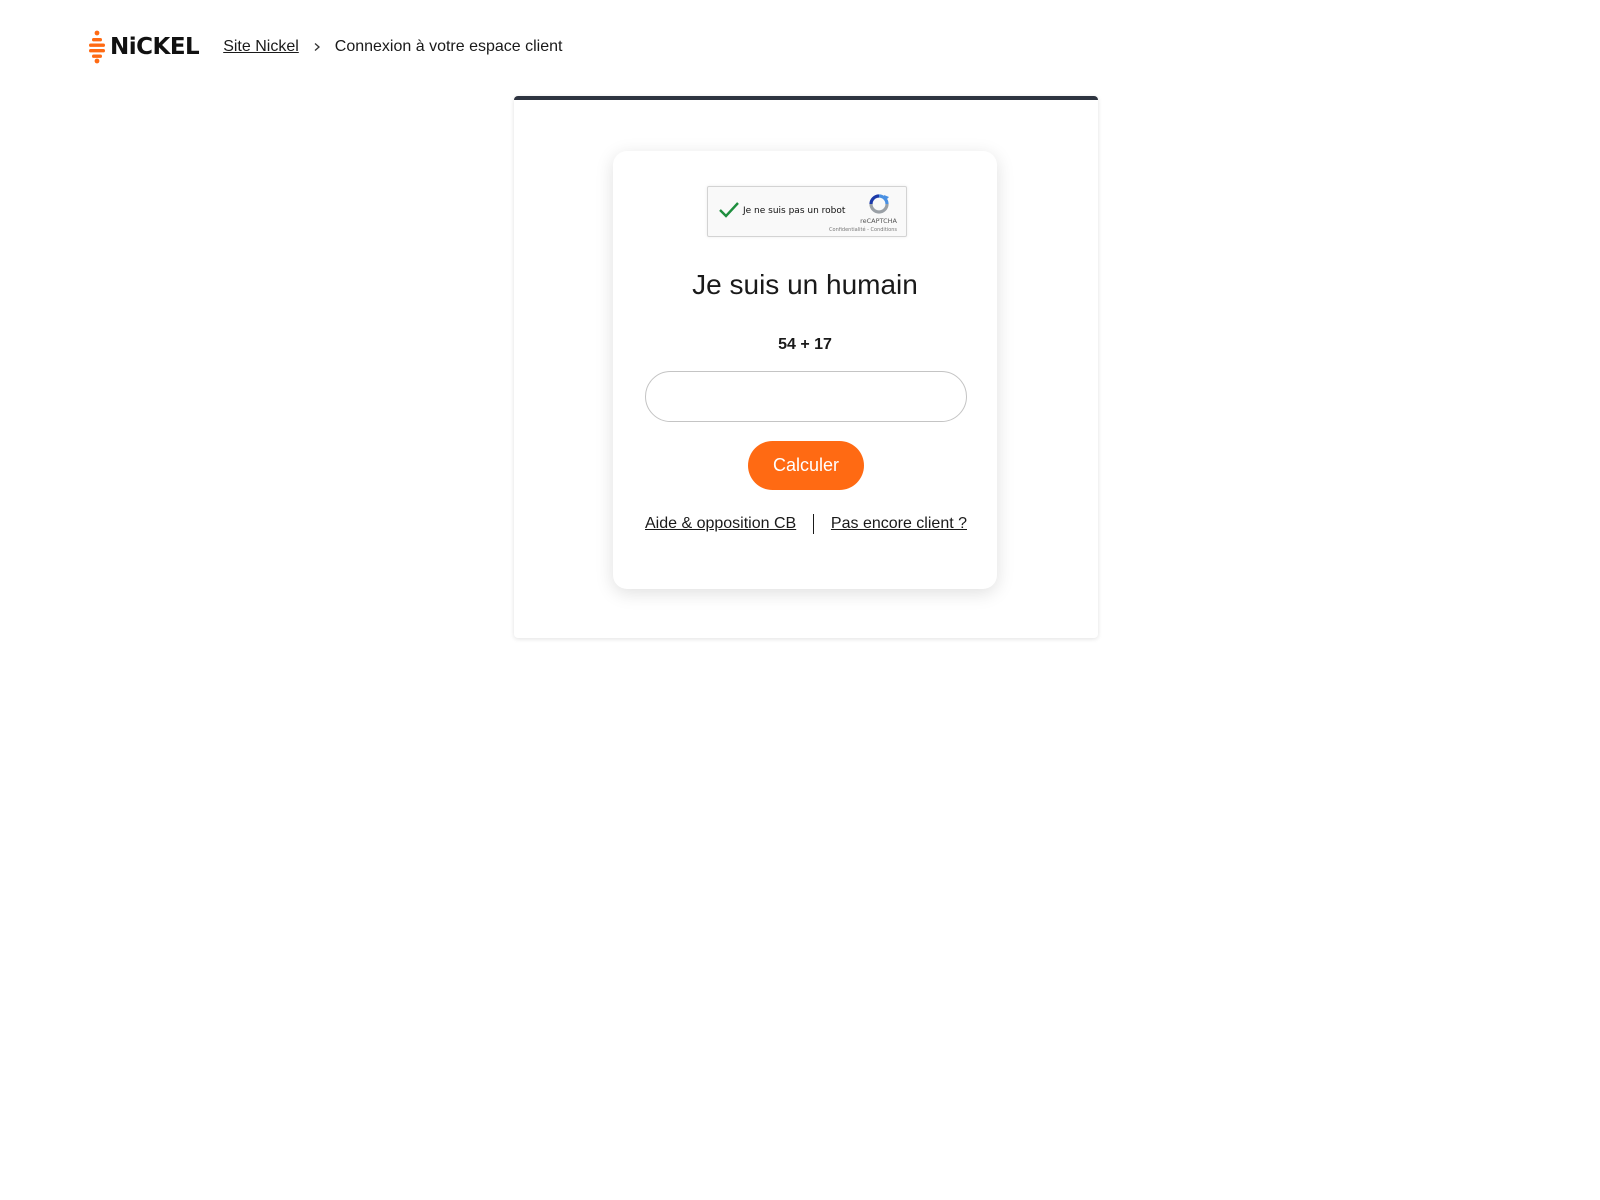 The height and width of the screenshot is (1200, 1600). What do you see at coordinates (448, 46) in the screenshot?
I see `breadcrumb-current: Connexion à votre espace client` at bounding box center [448, 46].